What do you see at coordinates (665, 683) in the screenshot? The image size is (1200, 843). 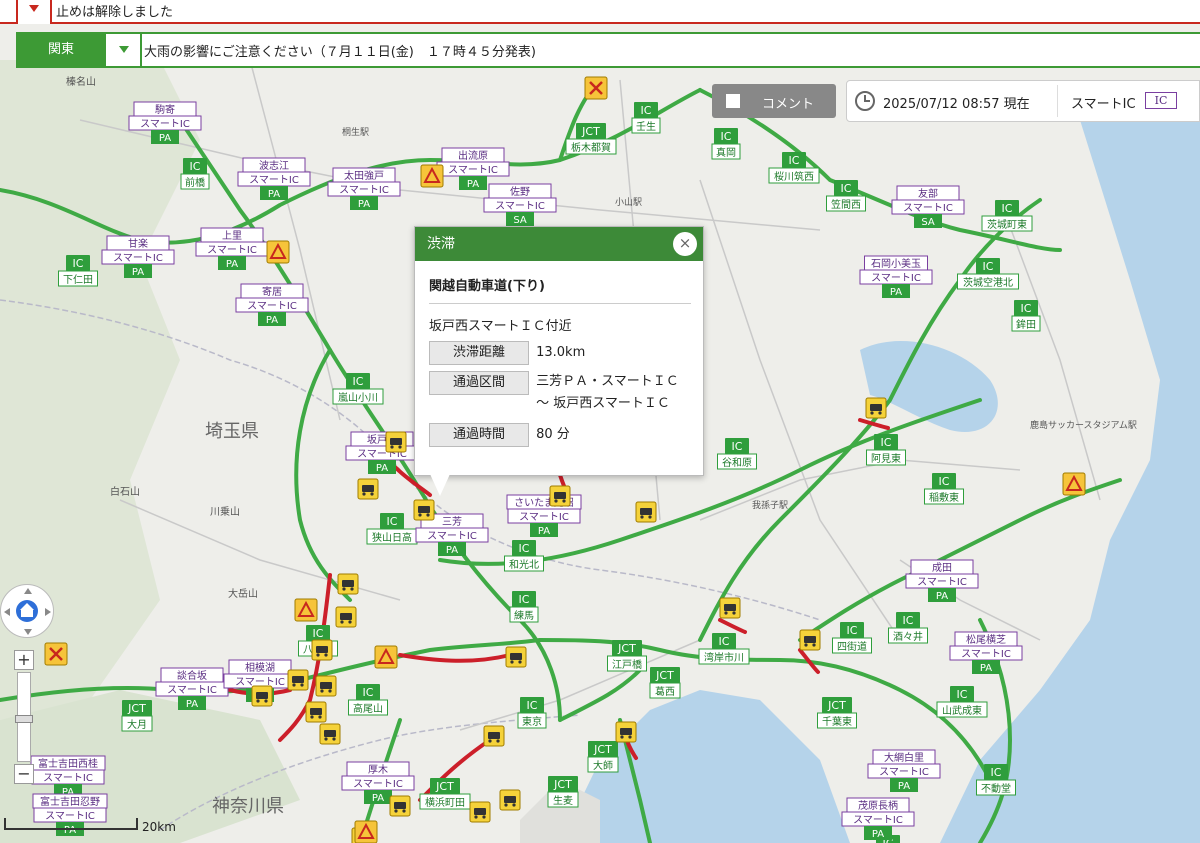 I see `ic-badge: JCT 葛西` at bounding box center [665, 683].